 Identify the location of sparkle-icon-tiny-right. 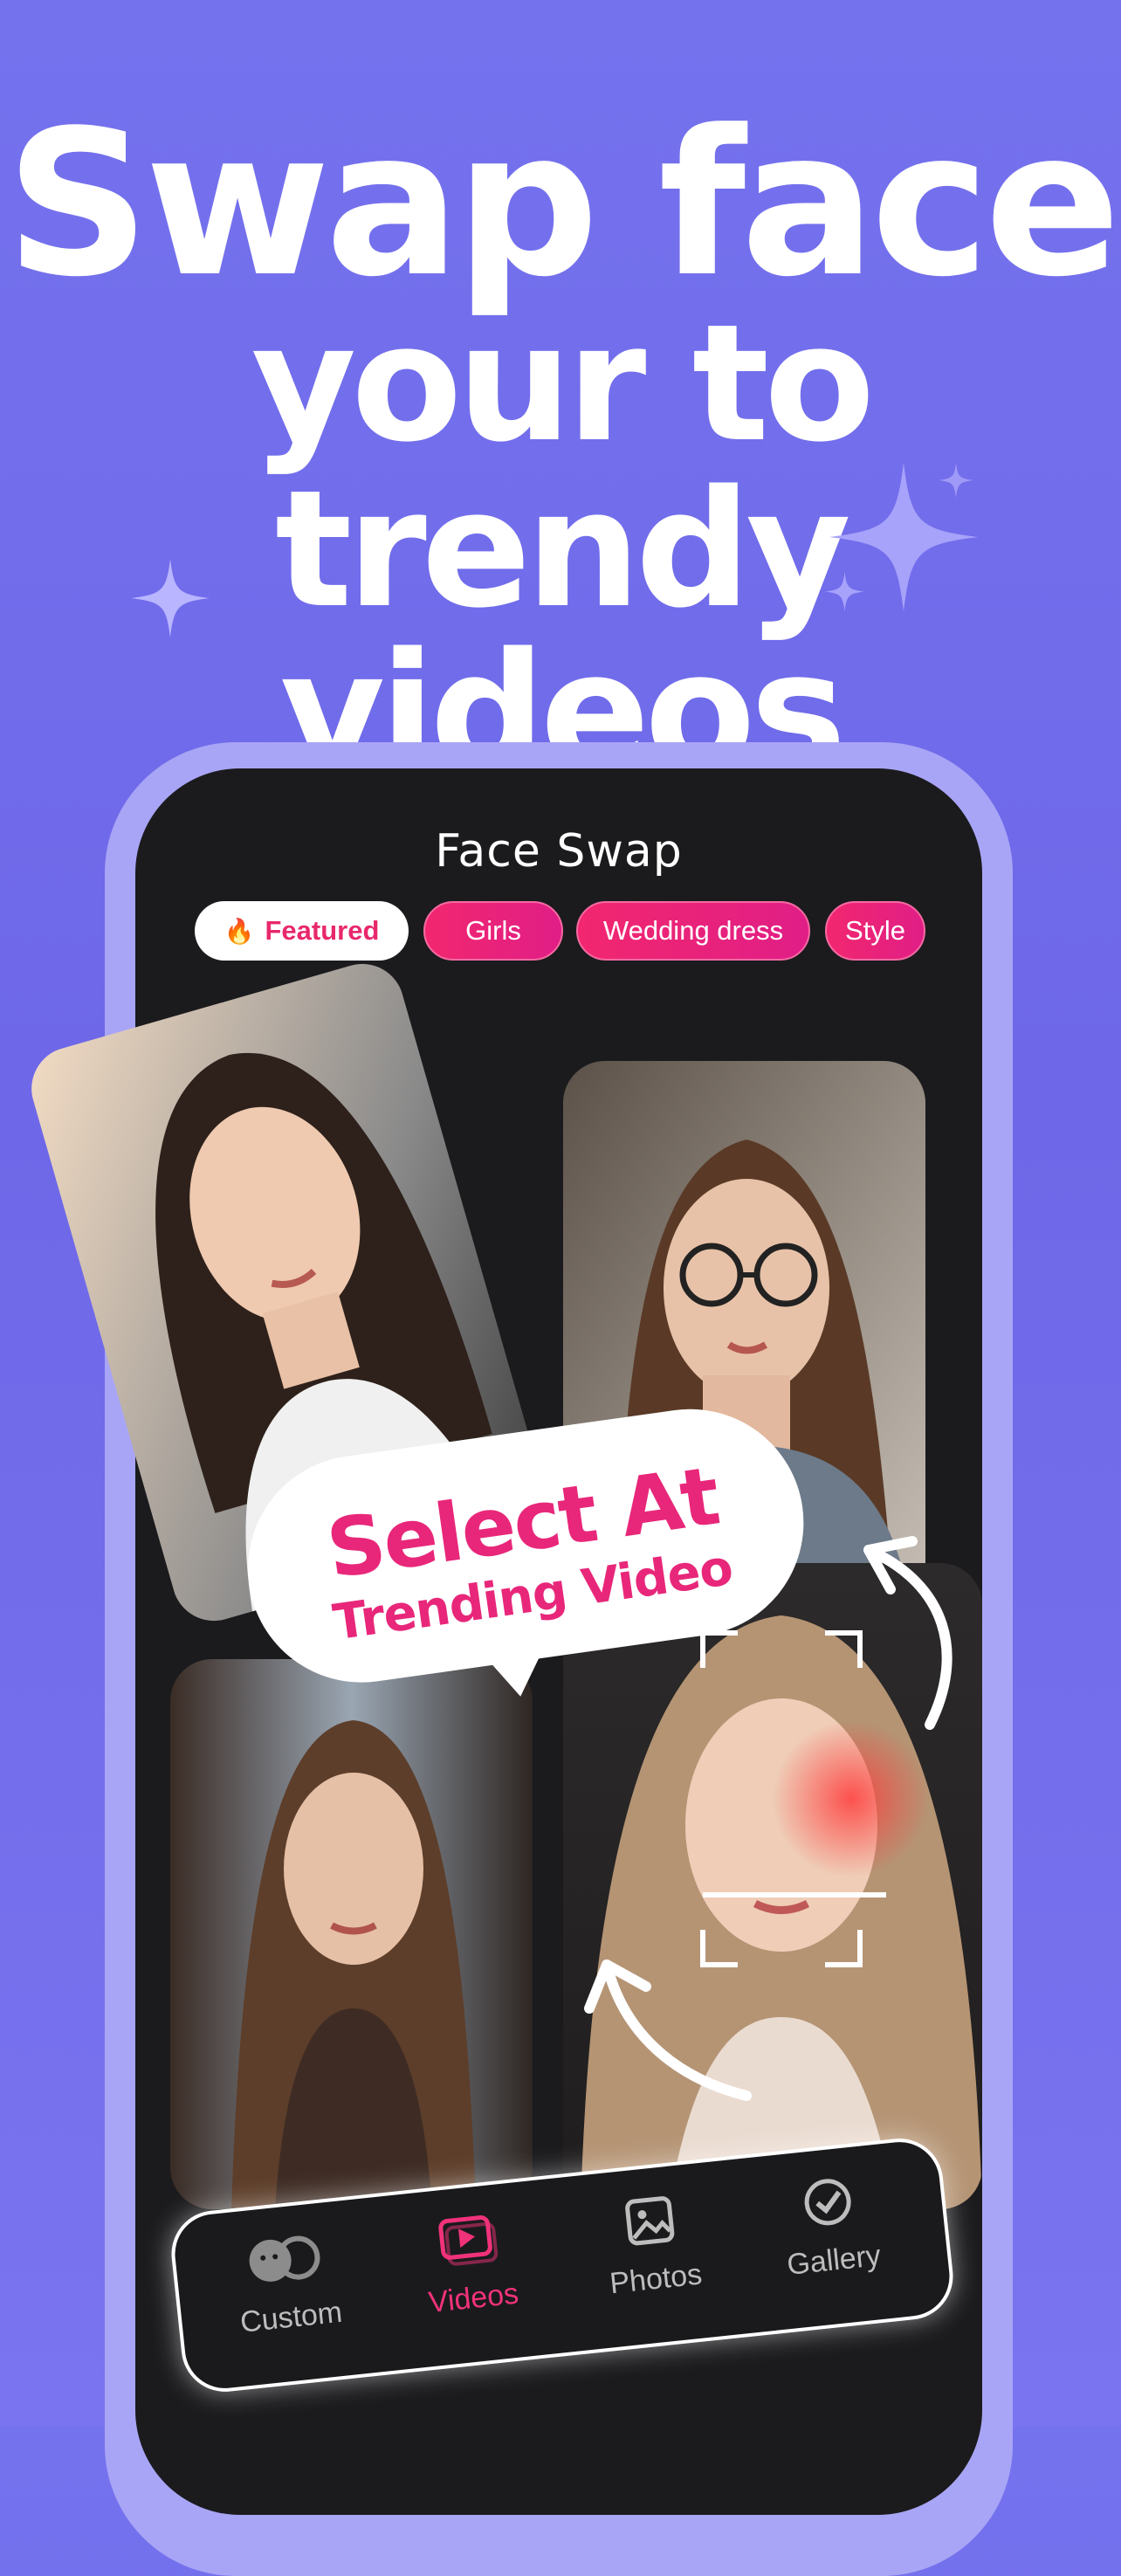
(844, 591).